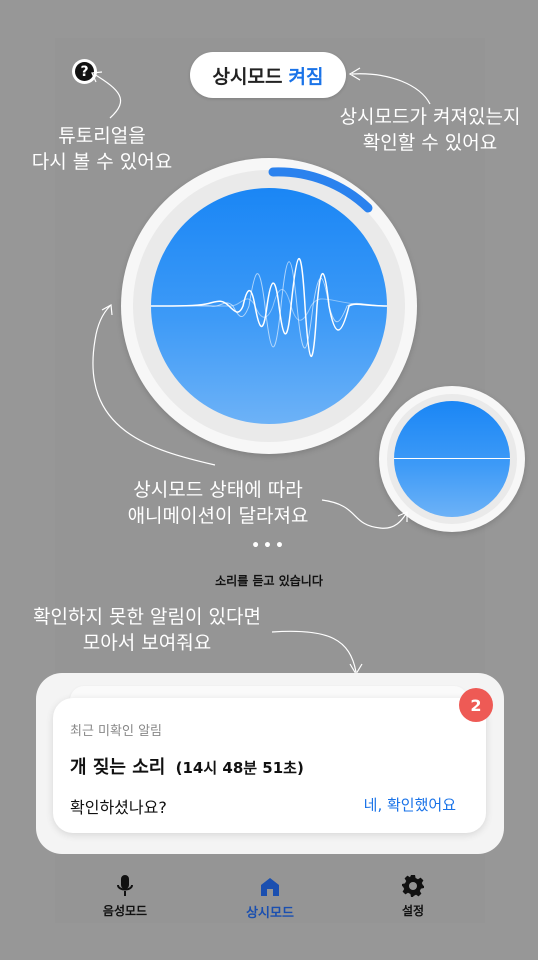 The height and width of the screenshot is (960, 538). Describe the element at coordinates (306, 76) in the screenshot. I see `mode-state: 켜짐` at that location.